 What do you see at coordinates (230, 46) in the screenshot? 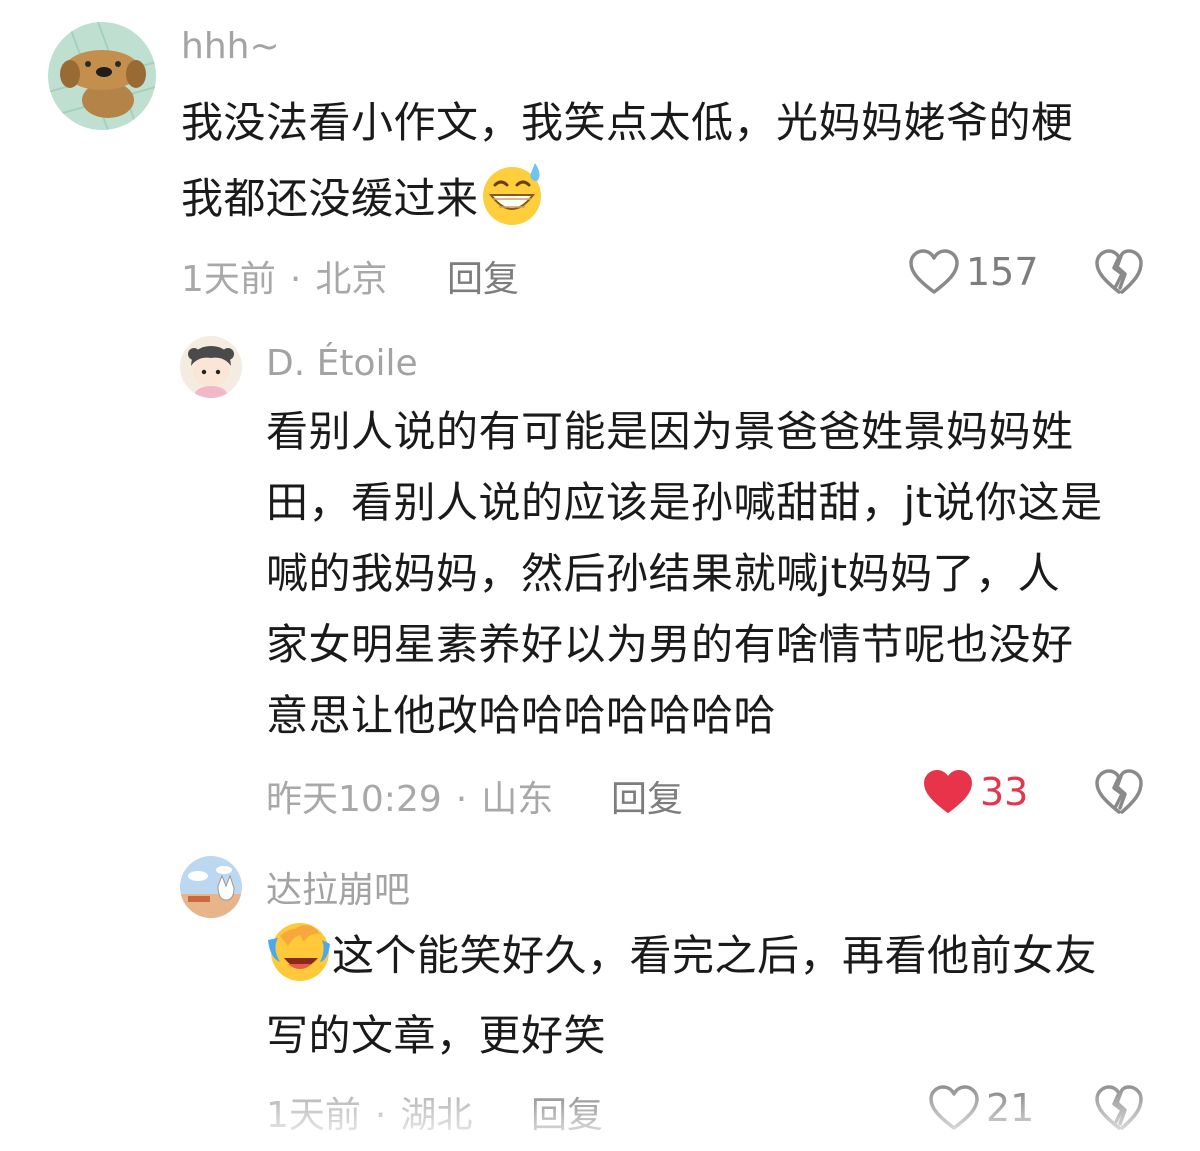
I see `username: hhh~` at bounding box center [230, 46].